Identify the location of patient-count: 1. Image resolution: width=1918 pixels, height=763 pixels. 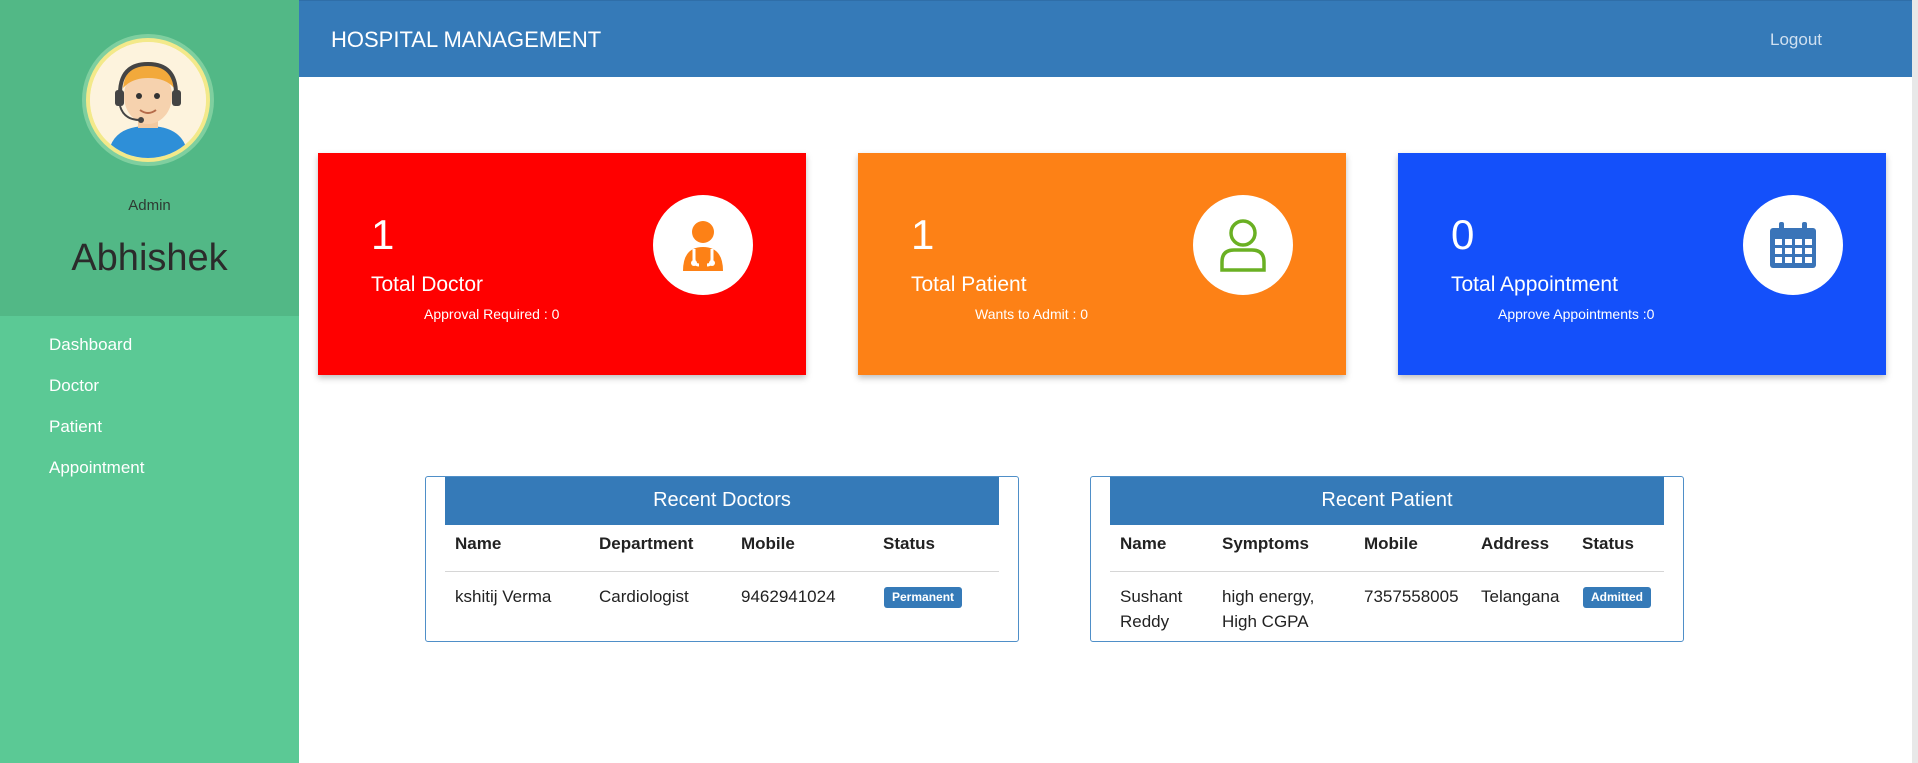
(923, 234).